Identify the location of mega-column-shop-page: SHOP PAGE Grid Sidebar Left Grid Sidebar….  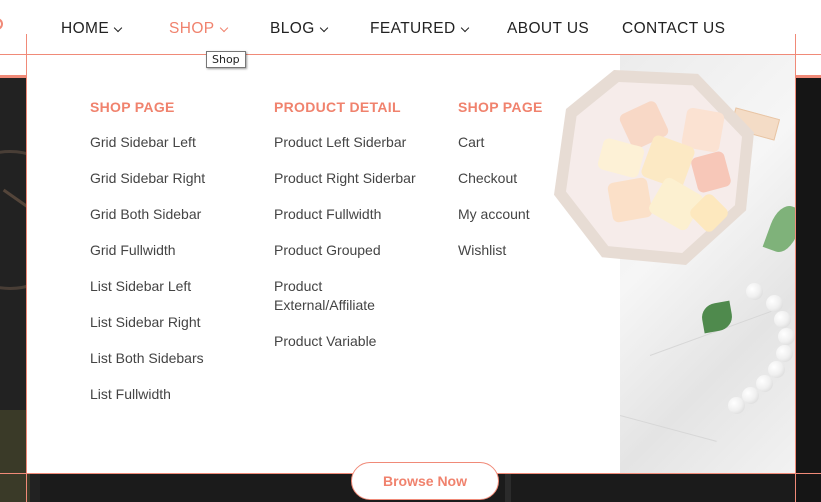
(147, 260).